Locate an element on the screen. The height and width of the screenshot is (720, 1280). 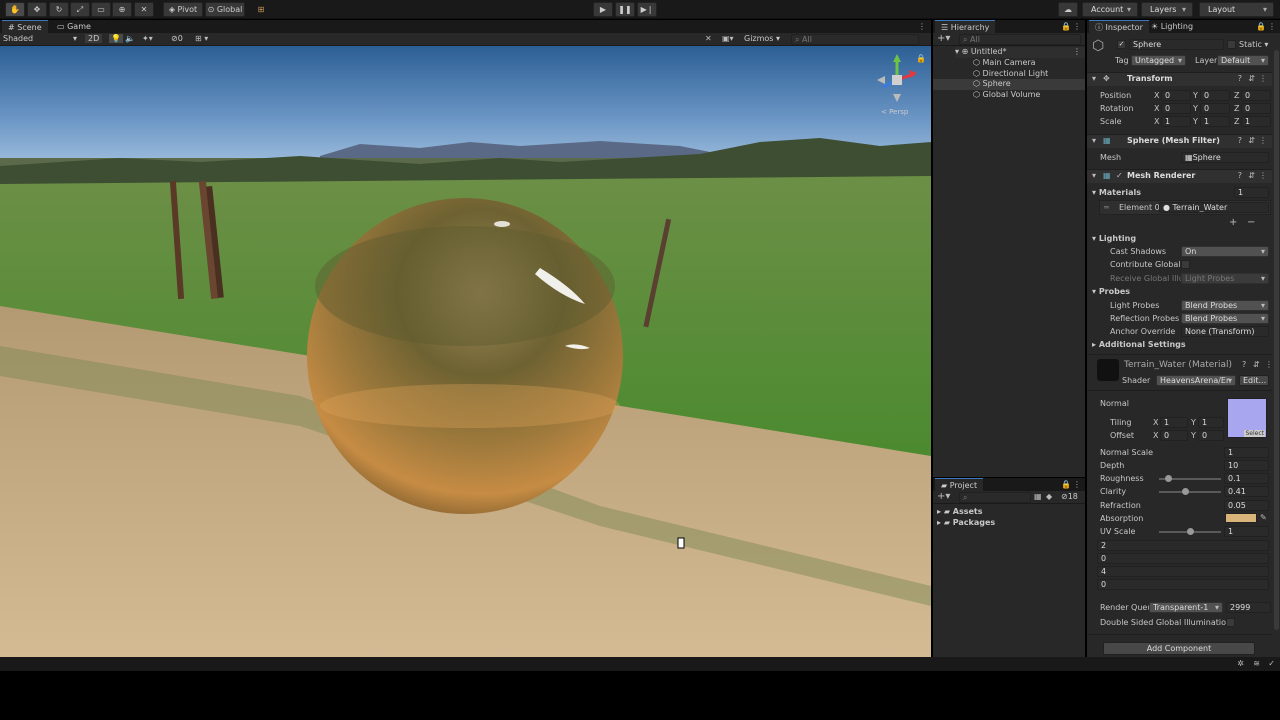
active-checkbox: ✓ is located at coordinates (1121, 44).